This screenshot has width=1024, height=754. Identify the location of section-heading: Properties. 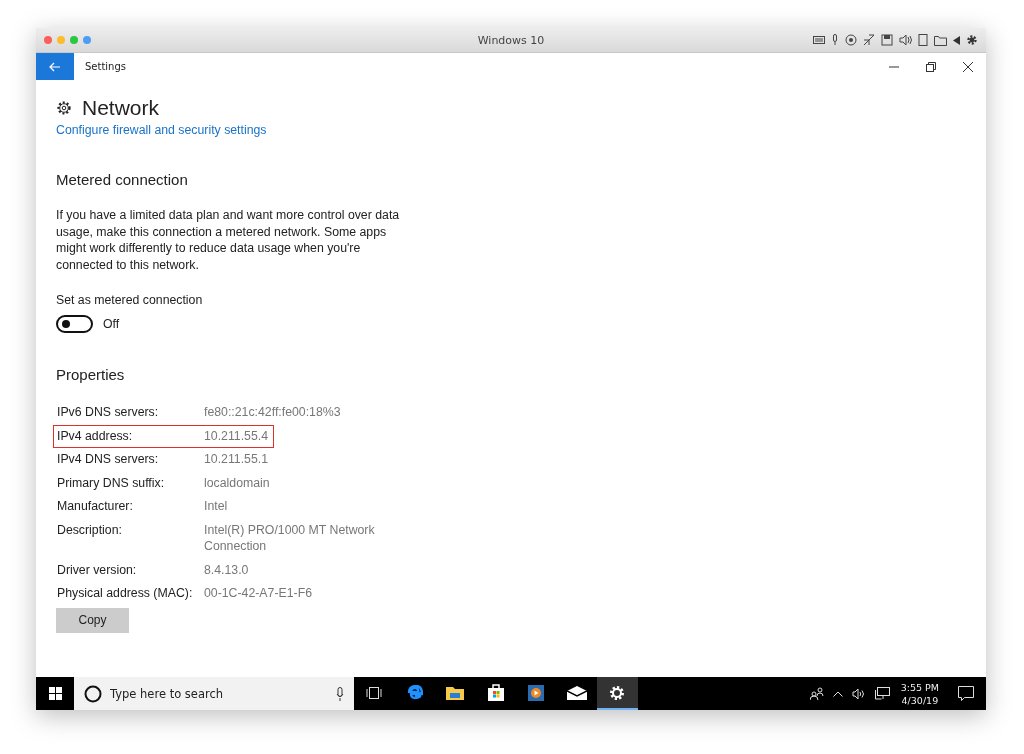
(91, 374).